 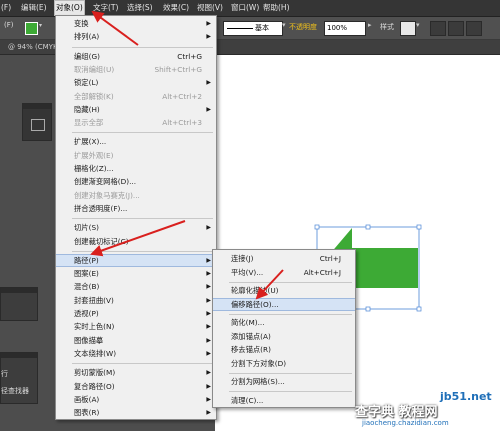 What do you see at coordinates (136, 386) in the screenshot?
I see `object-menu-item: 复合路径(O) ▶` at bounding box center [136, 386].